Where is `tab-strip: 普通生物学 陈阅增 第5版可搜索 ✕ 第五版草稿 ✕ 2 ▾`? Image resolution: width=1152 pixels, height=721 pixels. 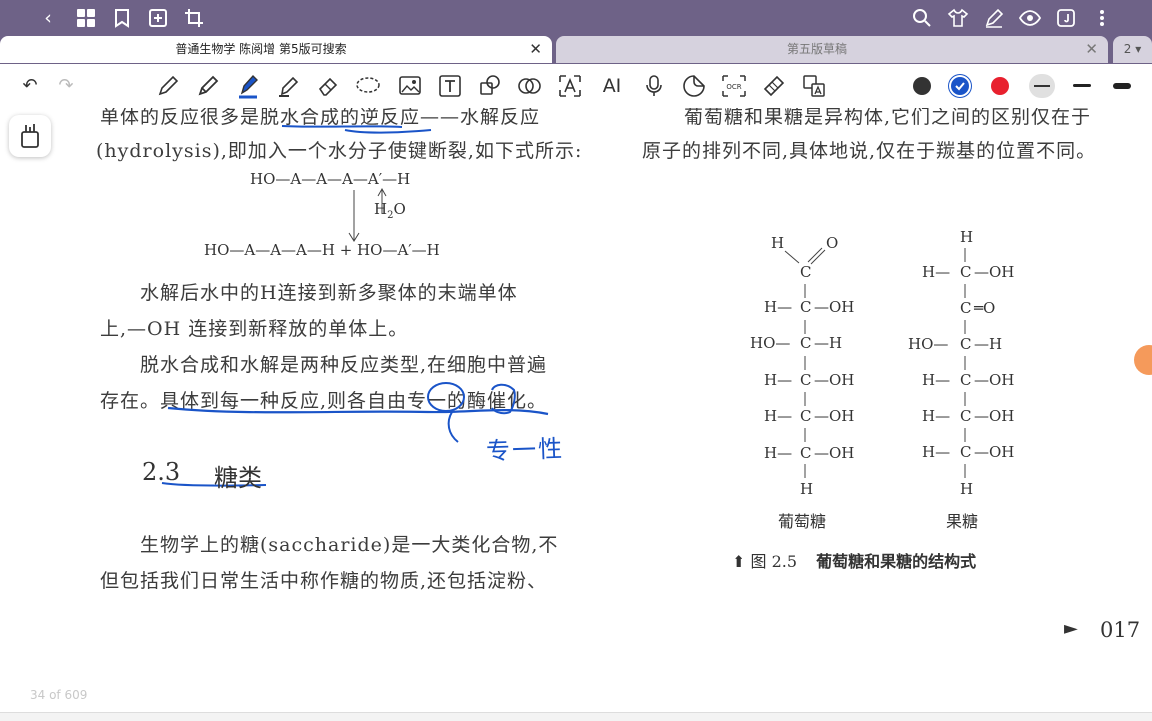
tab-strip: 普通生物学 陈阅增 第5版可搜索 ✕ 第五版草稿 ✕ 2 ▾ is located at coordinates (576, 50).